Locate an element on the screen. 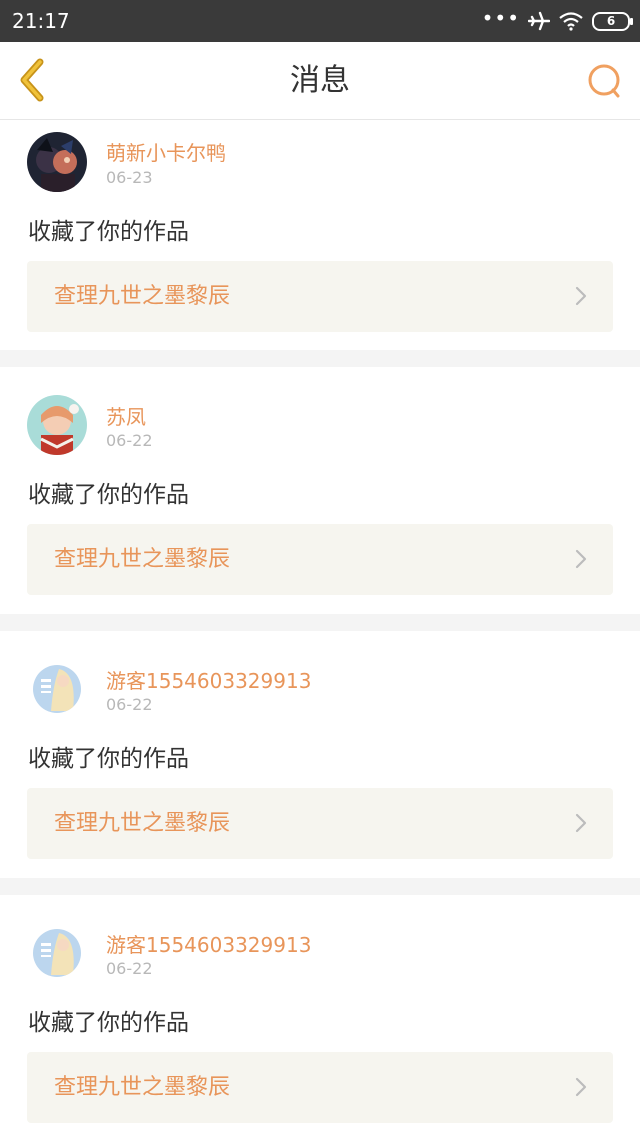 The width and height of the screenshot is (640, 1138). search-button is located at coordinates (604, 81).